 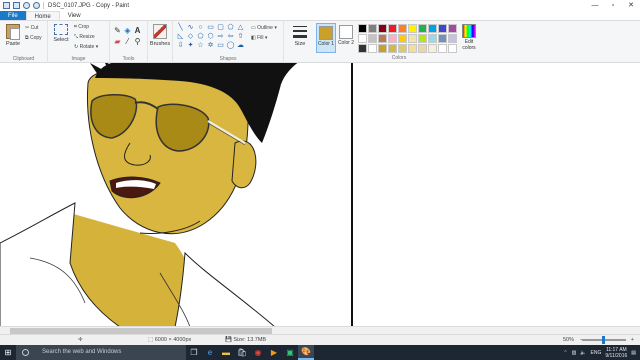 I want to click on rotate-button: ↻ Rotate ▾, so click(x=86, y=47).